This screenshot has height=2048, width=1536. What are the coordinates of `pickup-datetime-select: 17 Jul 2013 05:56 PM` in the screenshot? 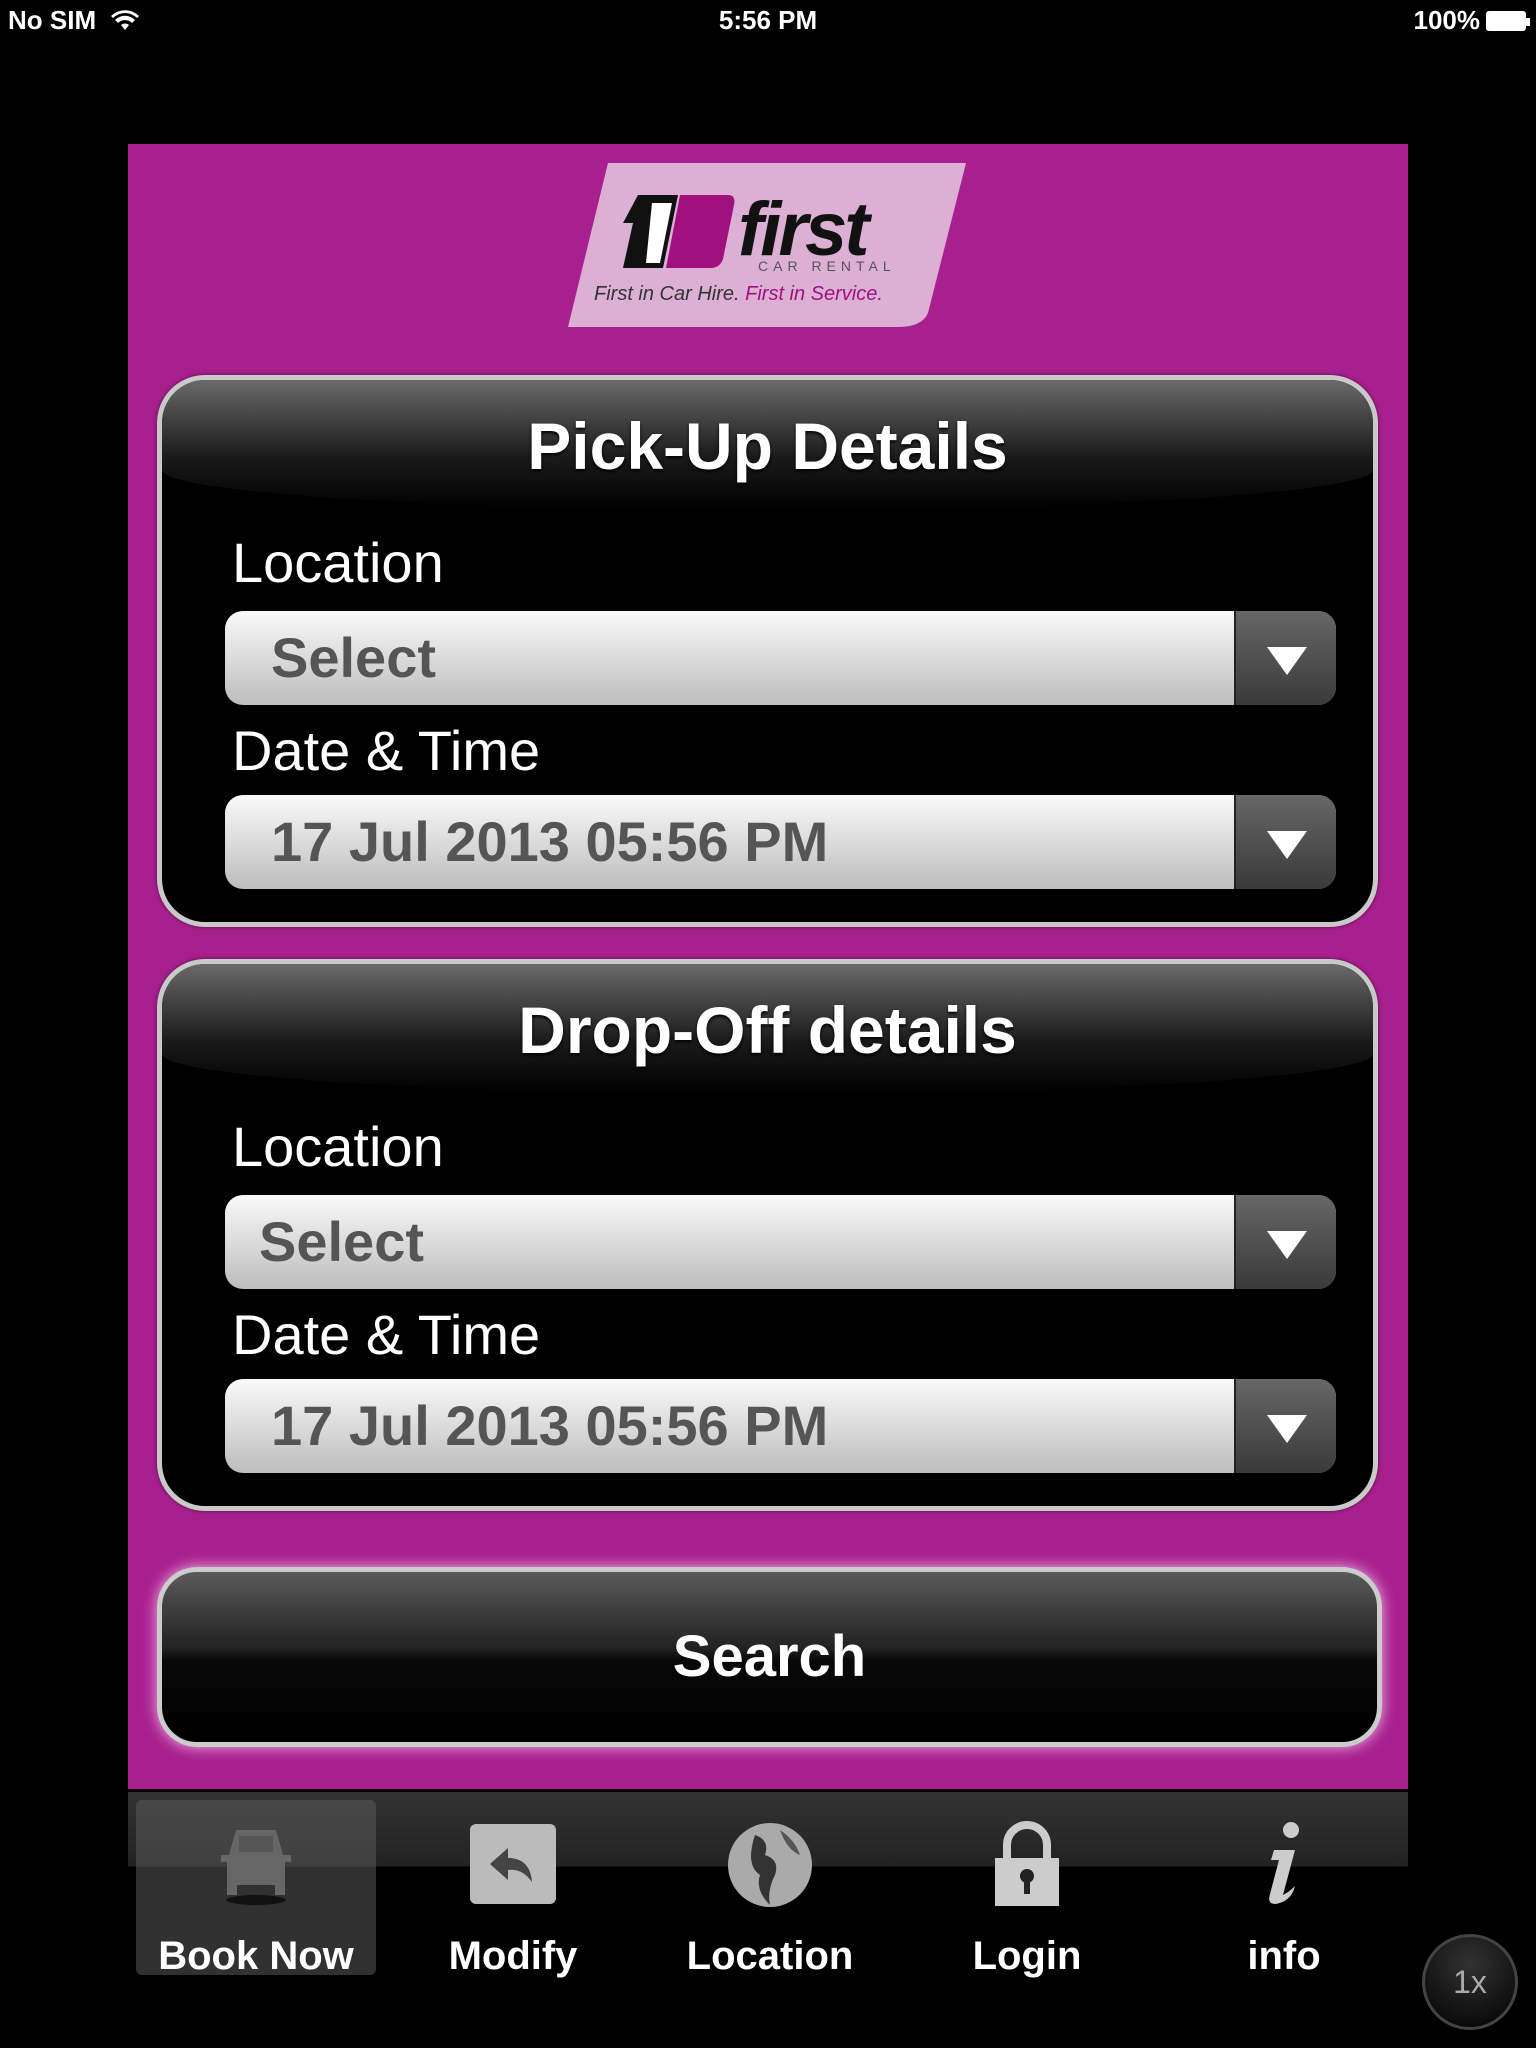 It's located at (780, 842).